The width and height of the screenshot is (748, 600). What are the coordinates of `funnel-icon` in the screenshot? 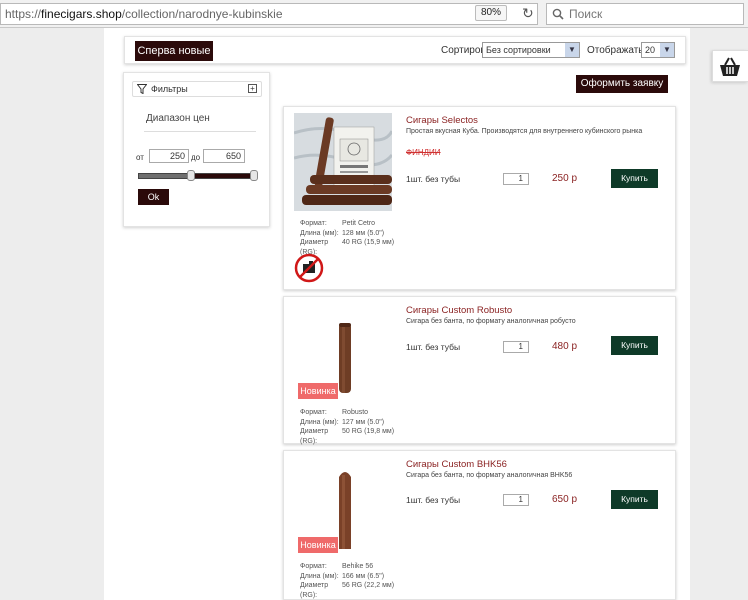 It's located at (142, 89).